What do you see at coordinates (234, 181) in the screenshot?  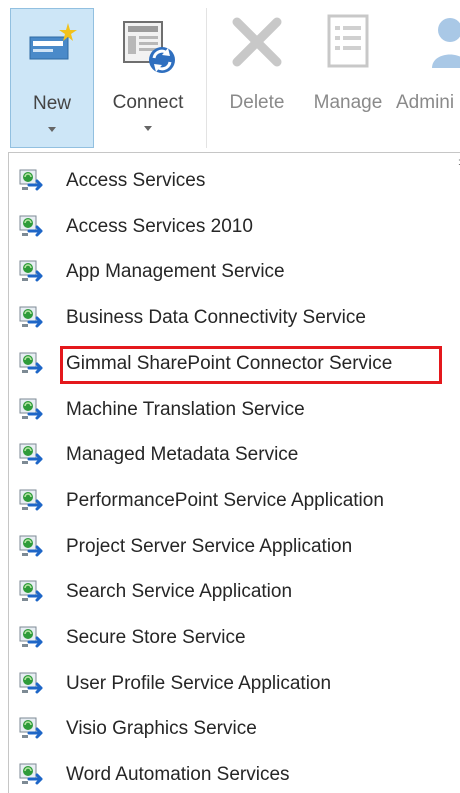 I see `menu-item: Access Services` at bounding box center [234, 181].